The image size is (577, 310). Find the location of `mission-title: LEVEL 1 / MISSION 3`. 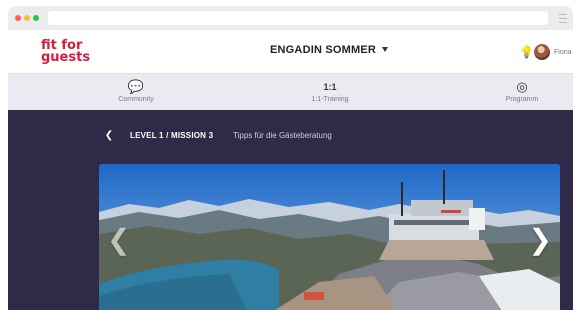

mission-title: LEVEL 1 / MISSION 3 is located at coordinates (172, 135).